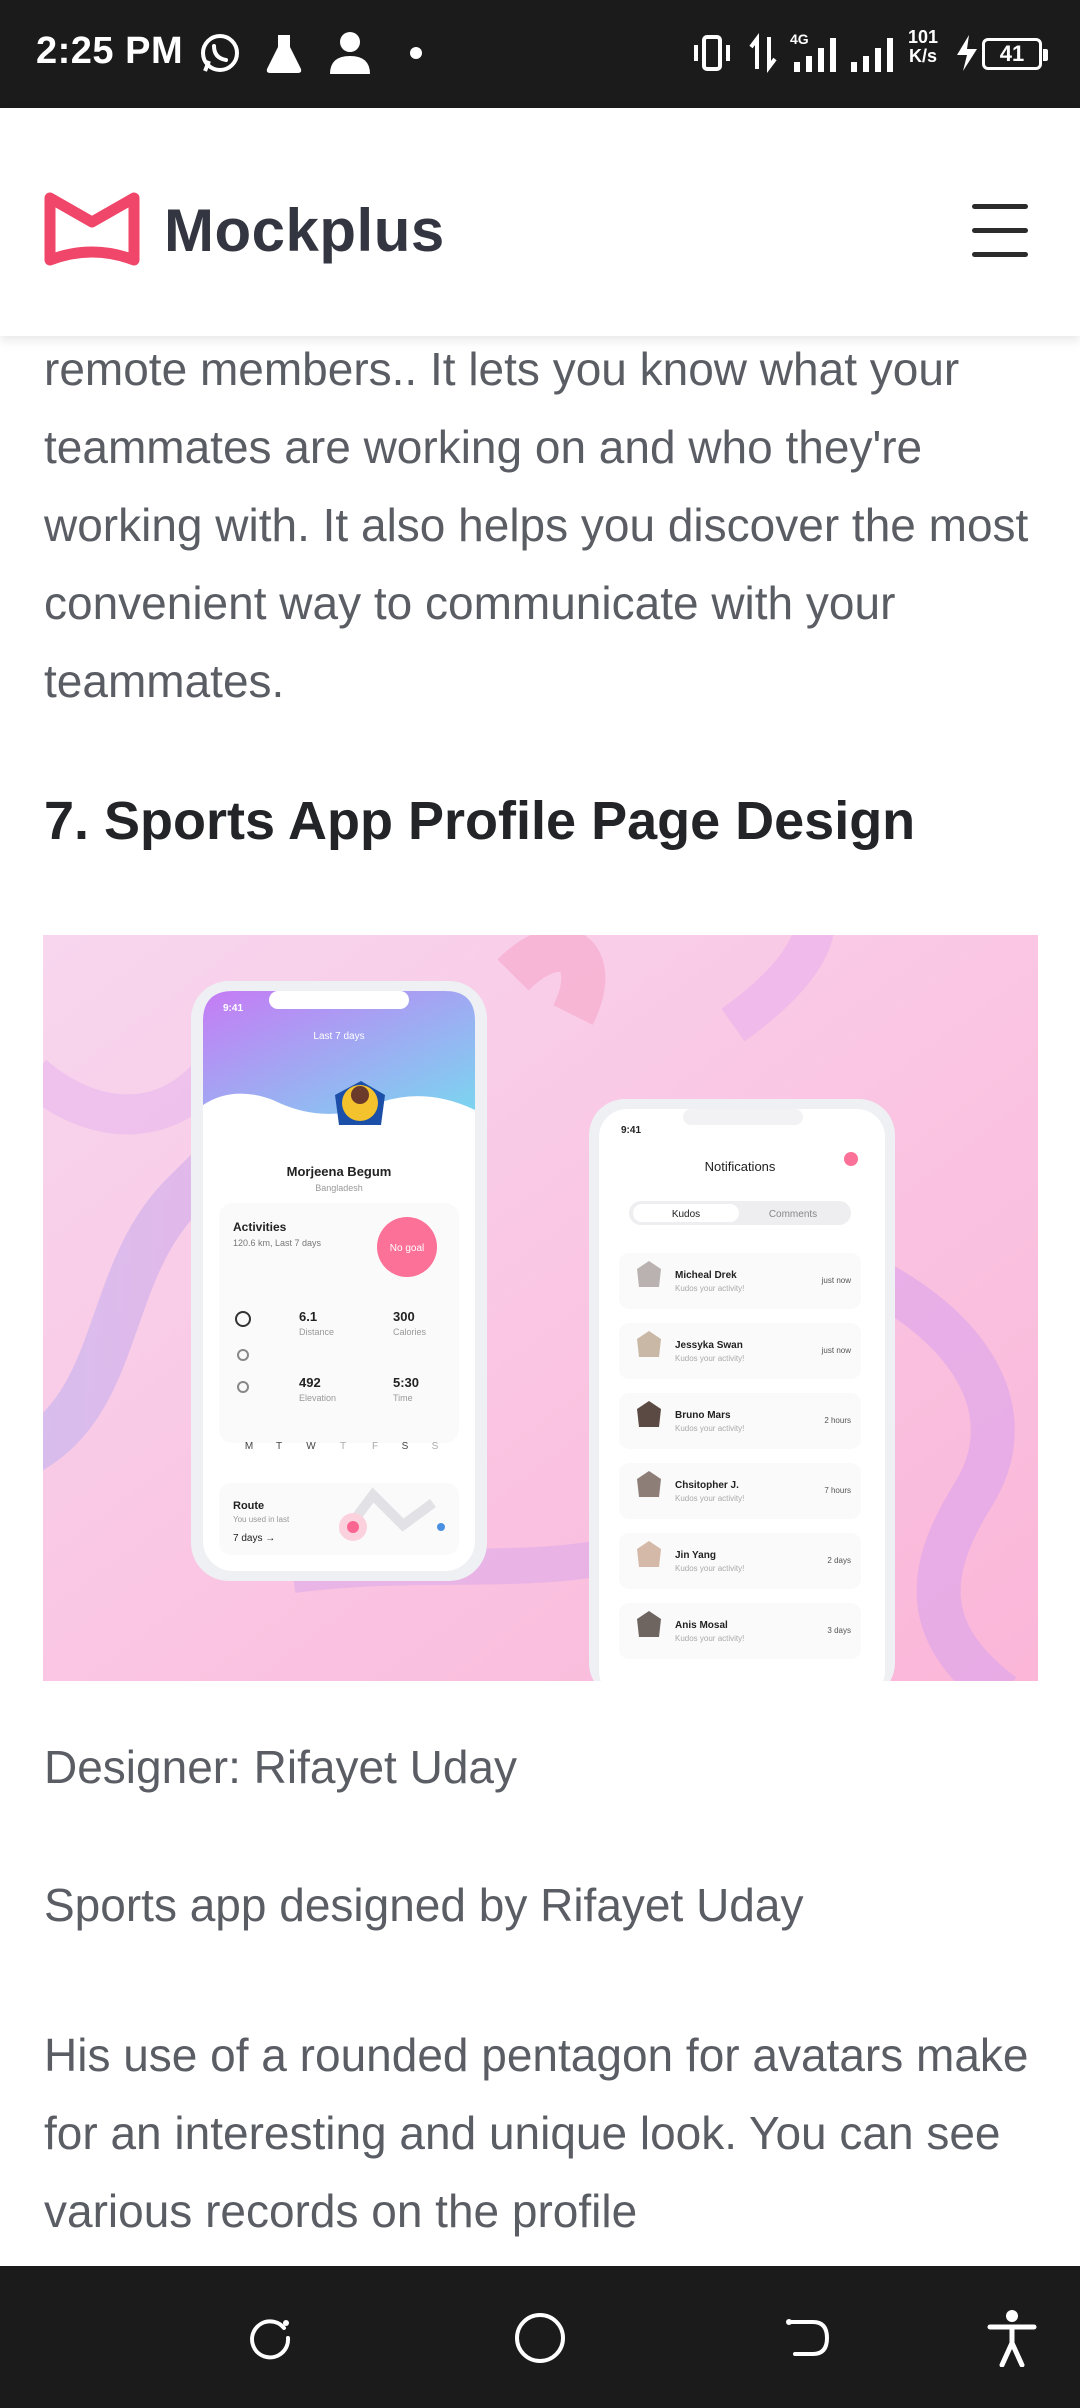 This screenshot has height=2408, width=1080. What do you see at coordinates (740, 1561) in the screenshot?
I see `notification-item: Jin Yang Kudos your activity! 2 days` at bounding box center [740, 1561].